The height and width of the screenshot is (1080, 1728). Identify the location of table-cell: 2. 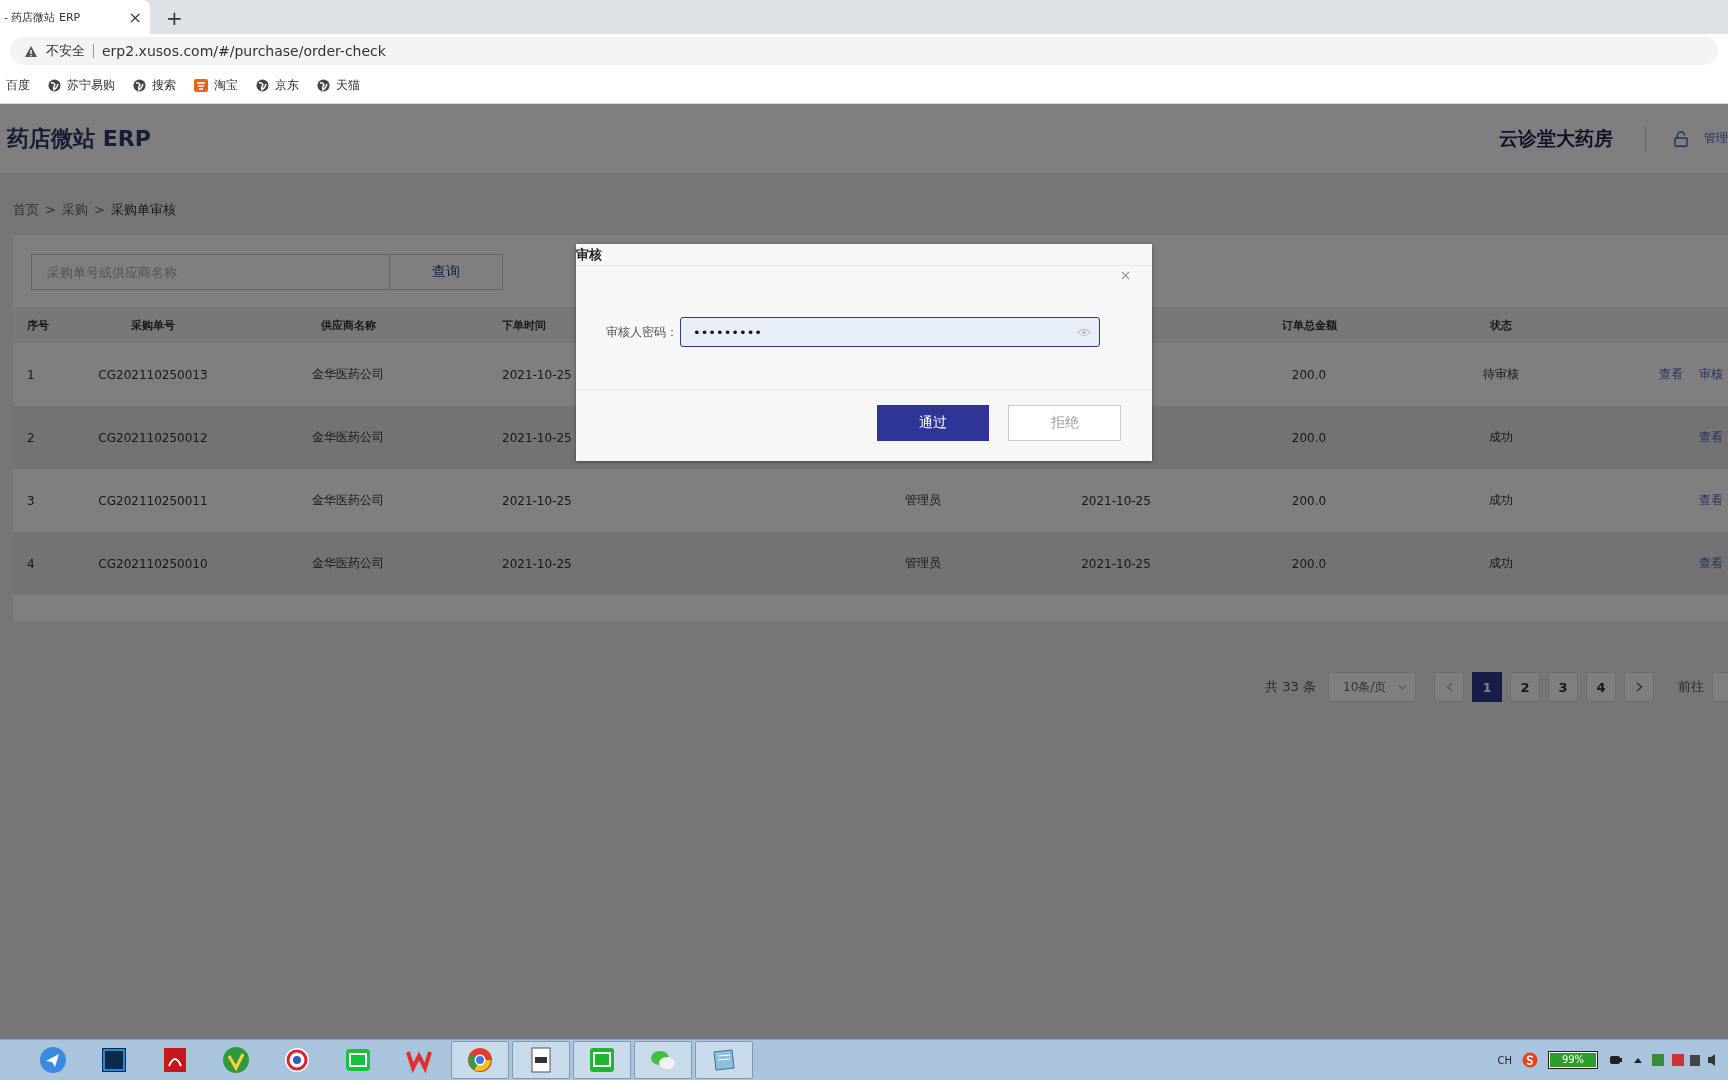
(31, 437).